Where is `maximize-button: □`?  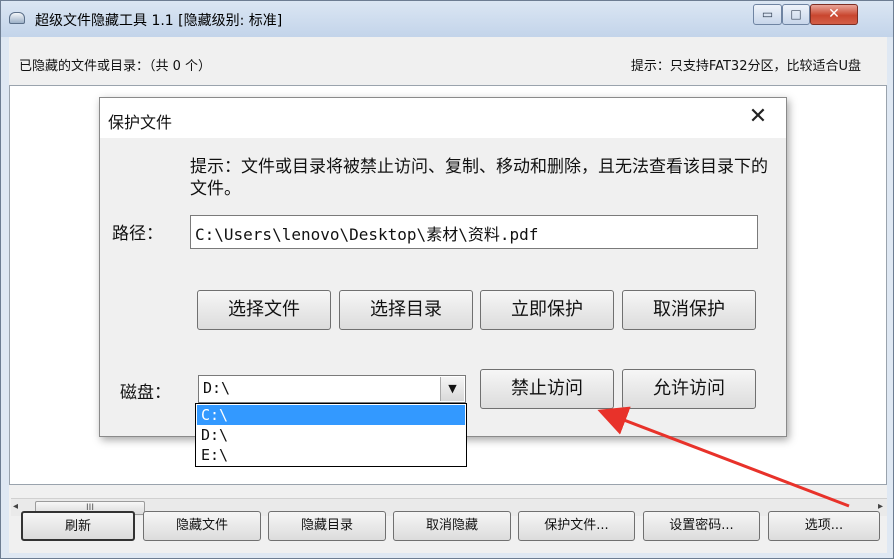
maximize-button: □ is located at coordinates (796, 14).